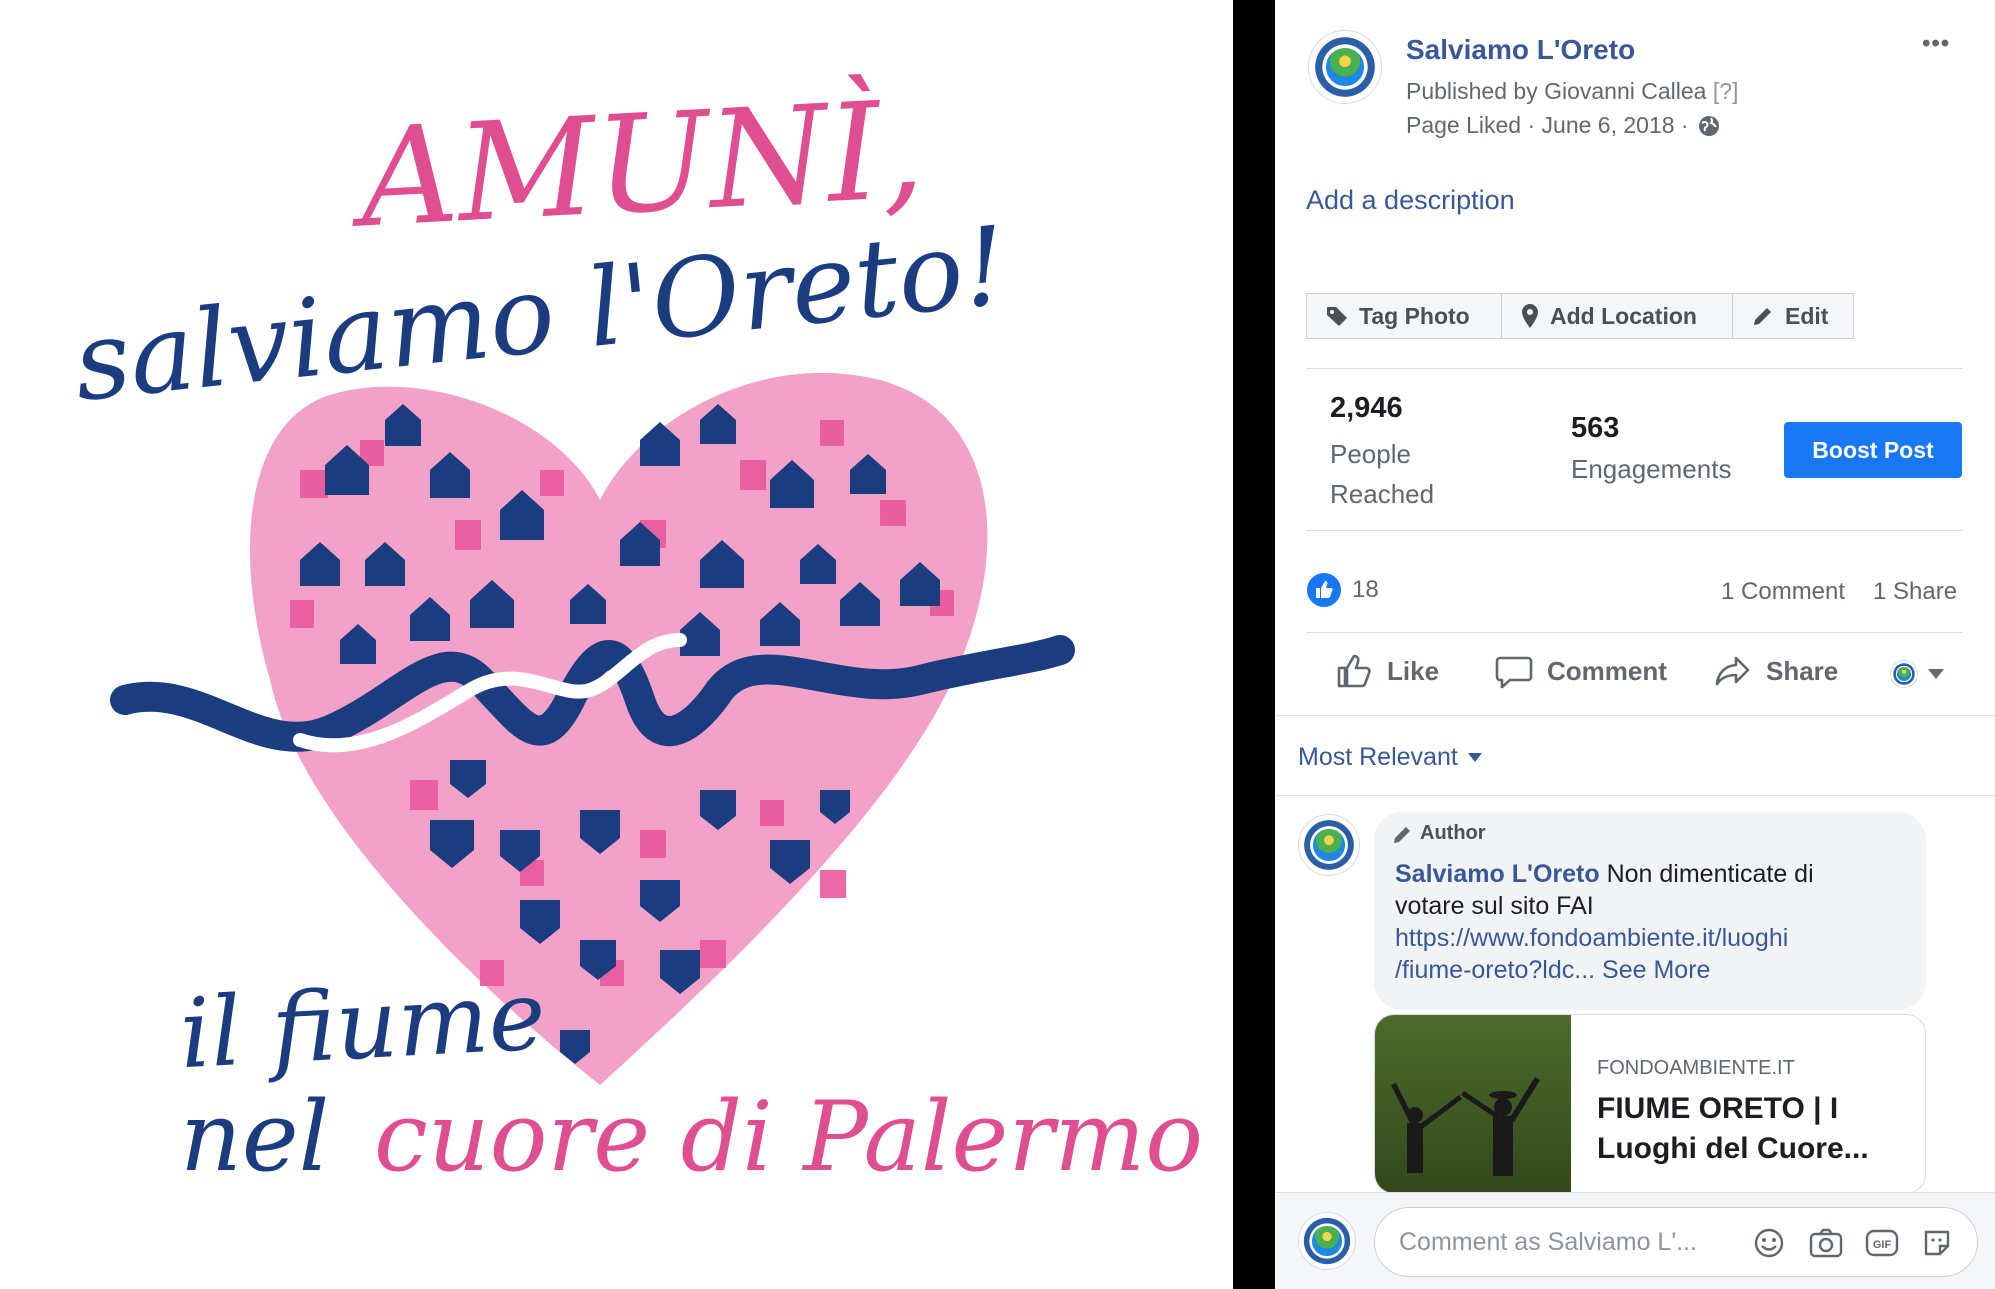 Image resolution: width=1995 pixels, height=1289 pixels. What do you see at coordinates (1494, 906) in the screenshot?
I see `comment-text-2: votare sul sito FAI` at bounding box center [1494, 906].